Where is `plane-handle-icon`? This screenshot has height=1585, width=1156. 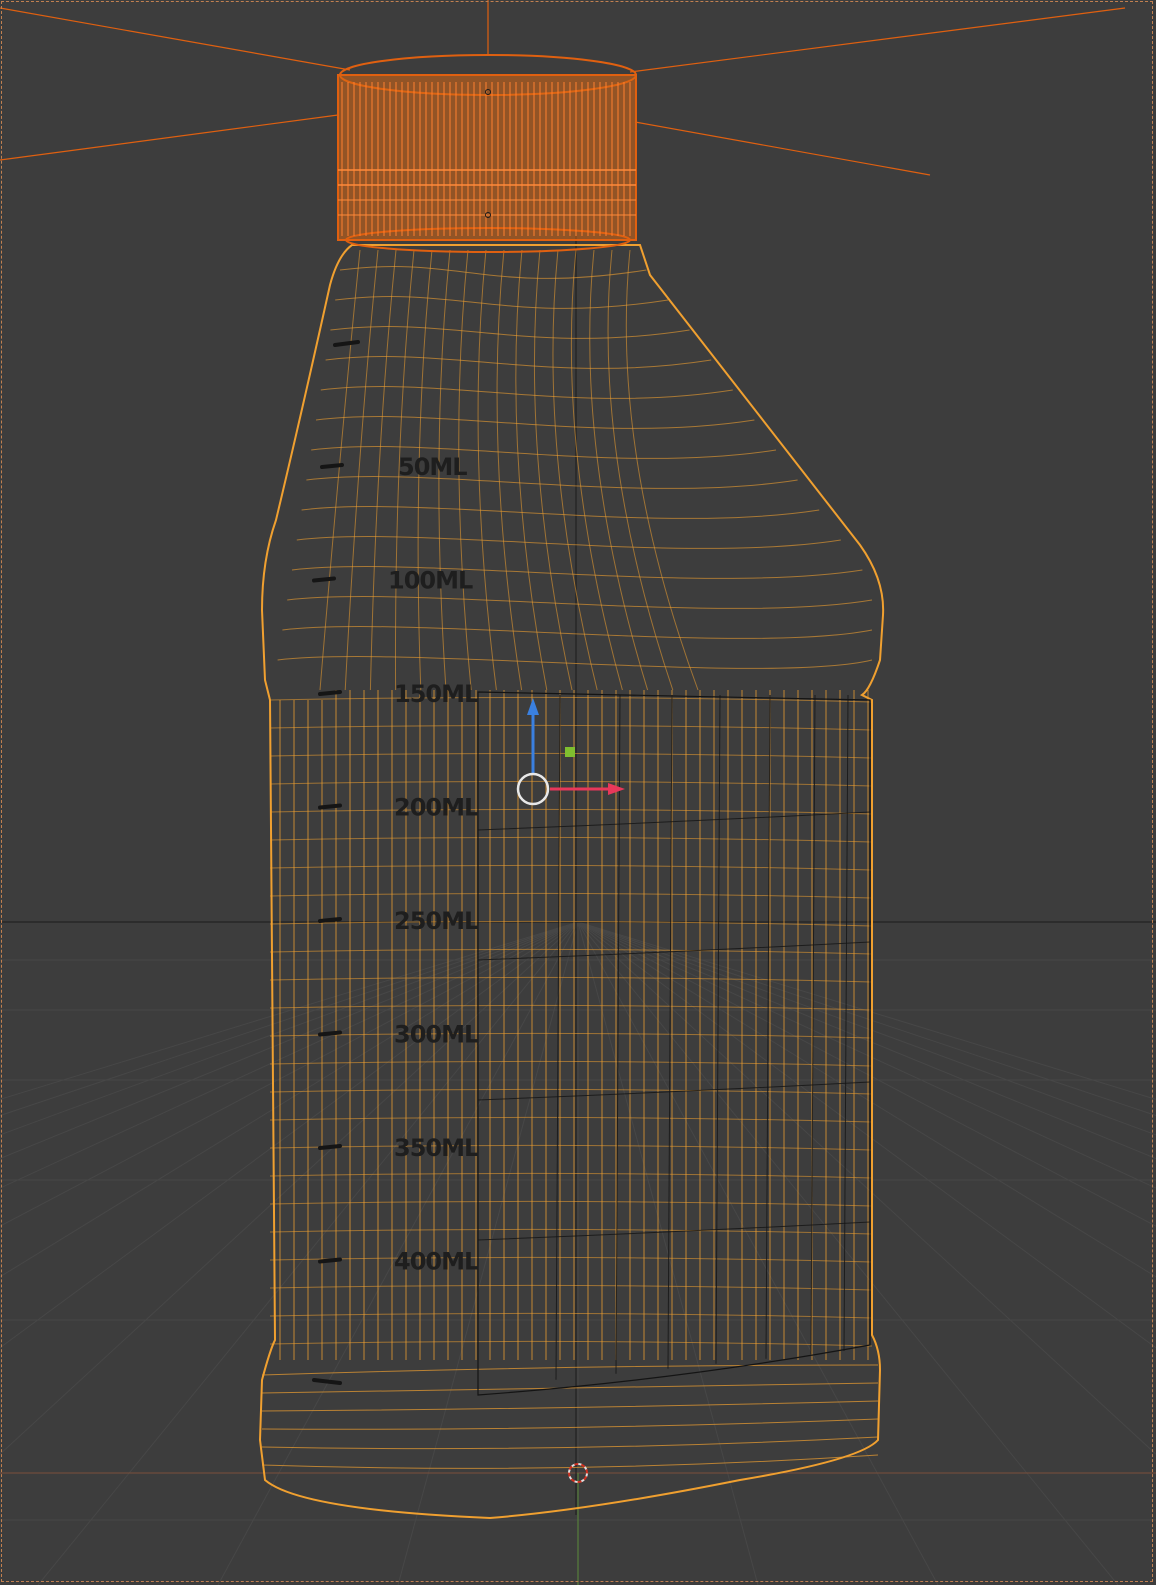 plane-handle-icon is located at coordinates (570, 752).